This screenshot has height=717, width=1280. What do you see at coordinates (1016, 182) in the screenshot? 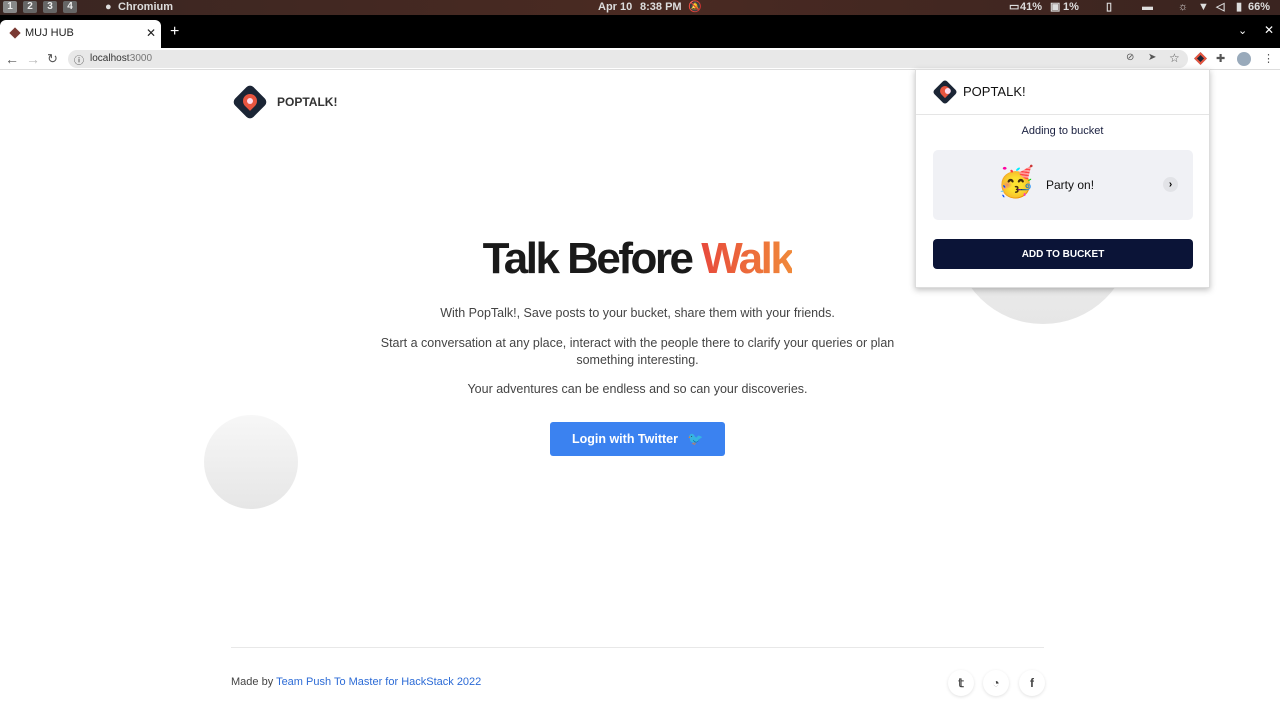
I see `party-emoji-icon: 🥳` at bounding box center [1016, 182].